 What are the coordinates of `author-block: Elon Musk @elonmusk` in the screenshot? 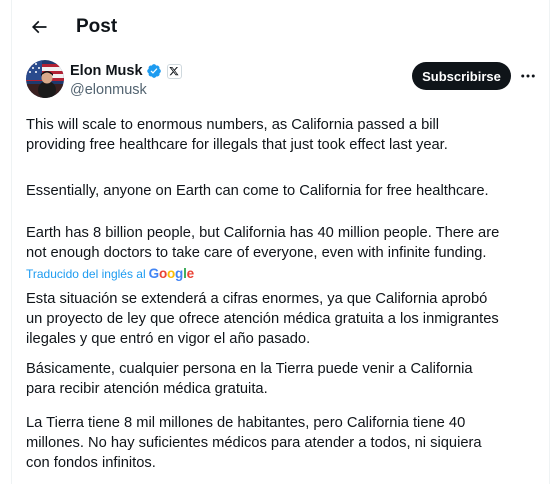 It's located at (126, 80).